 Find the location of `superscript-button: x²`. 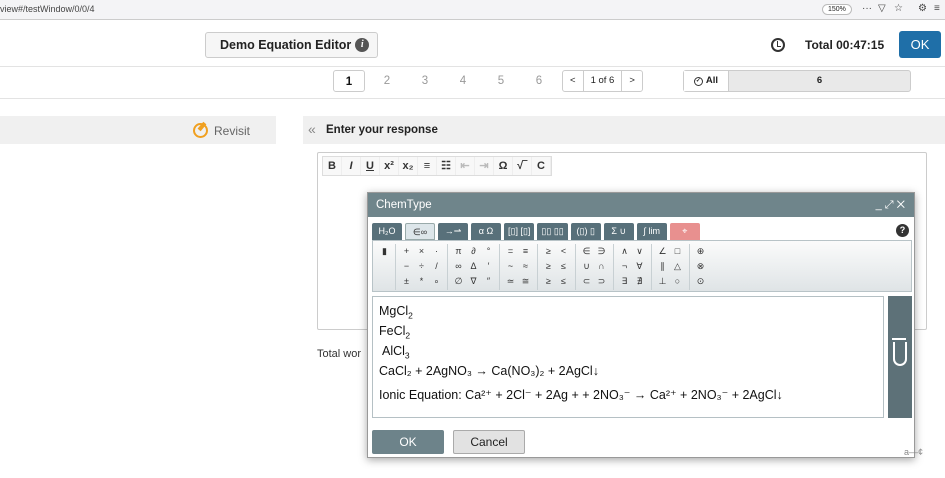

superscript-button: x² is located at coordinates (389, 166).